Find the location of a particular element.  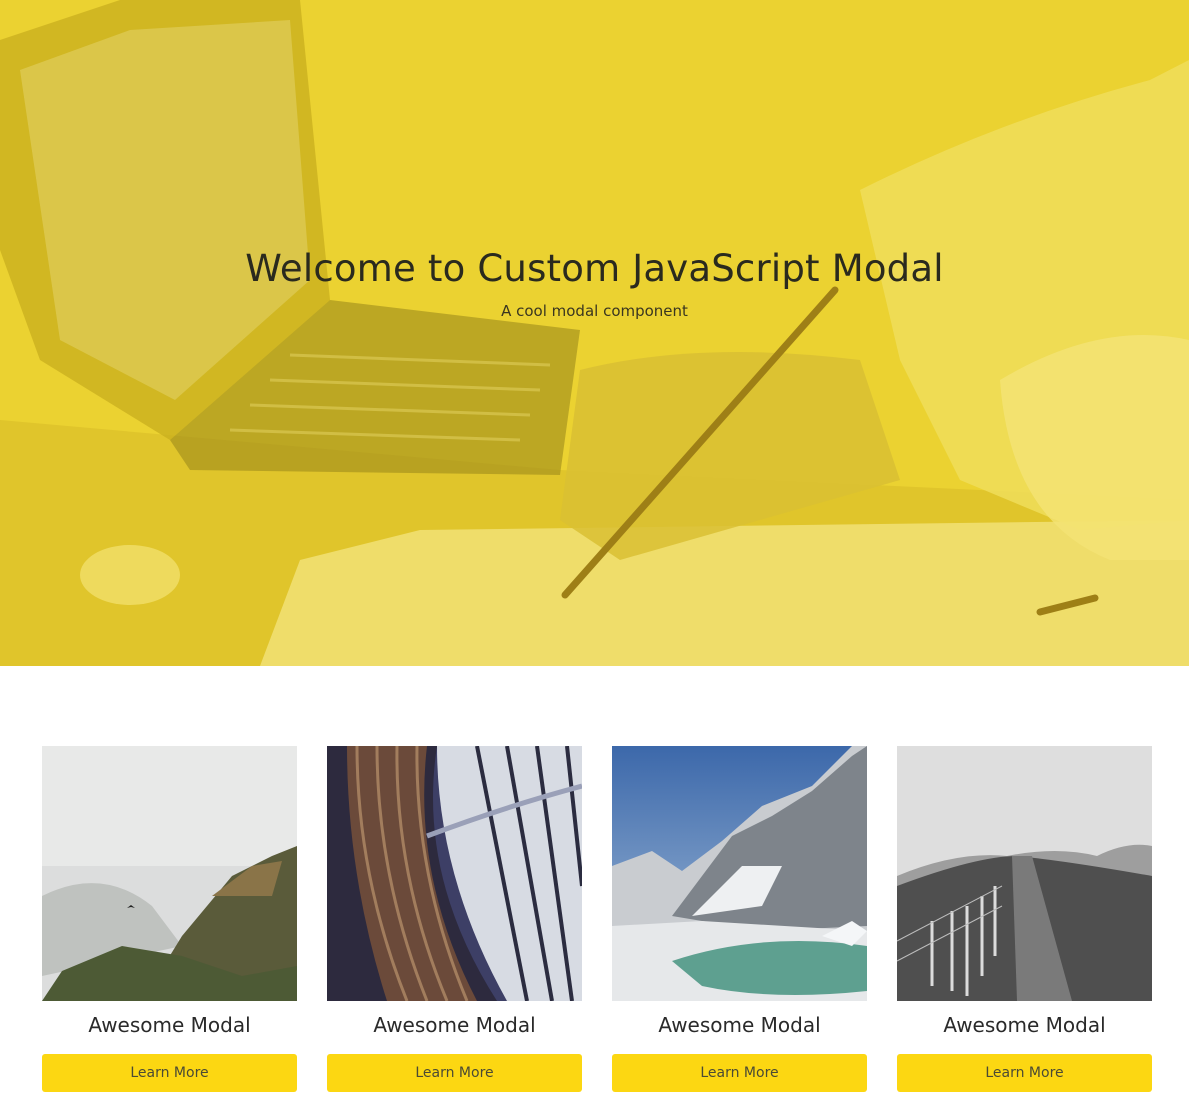

snowy-peaks-lake-photo is located at coordinates (739, 873).